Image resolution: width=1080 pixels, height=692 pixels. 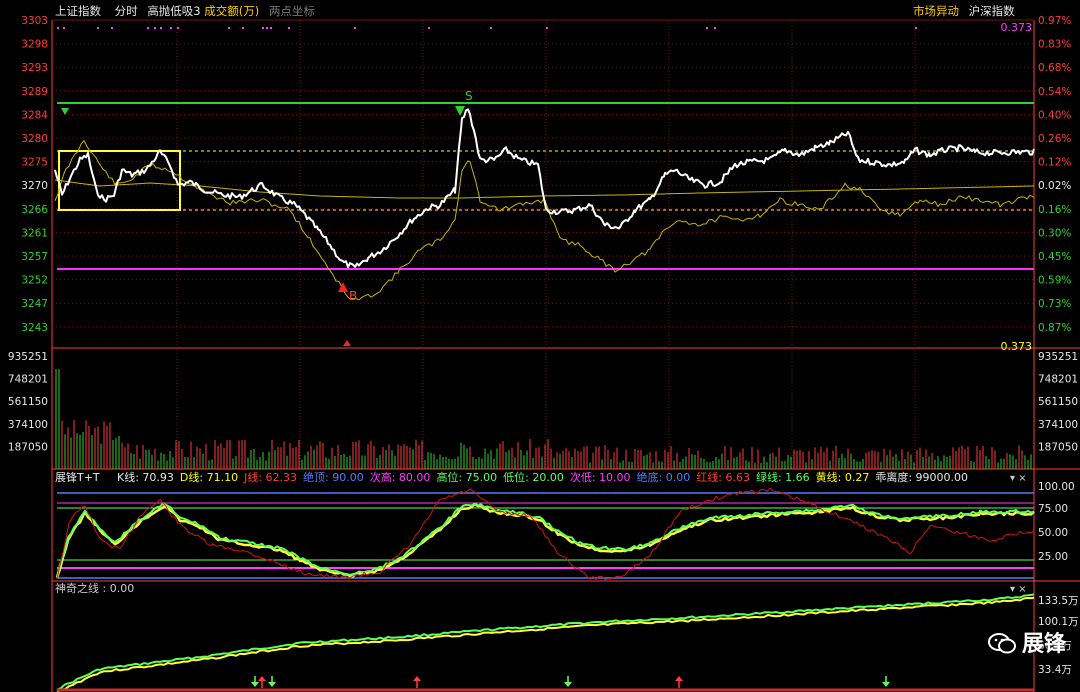 What do you see at coordinates (173, 11) in the screenshot?
I see `indicator-name: 高抛低吸3` at bounding box center [173, 11].